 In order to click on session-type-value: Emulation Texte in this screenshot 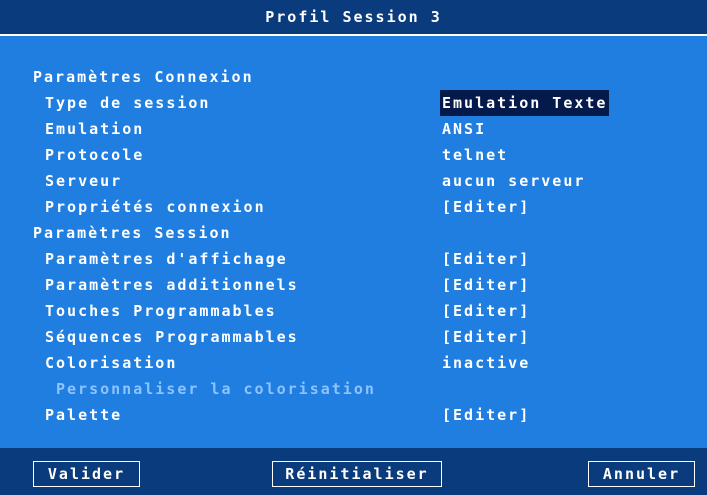, I will do `click(525, 103)`.